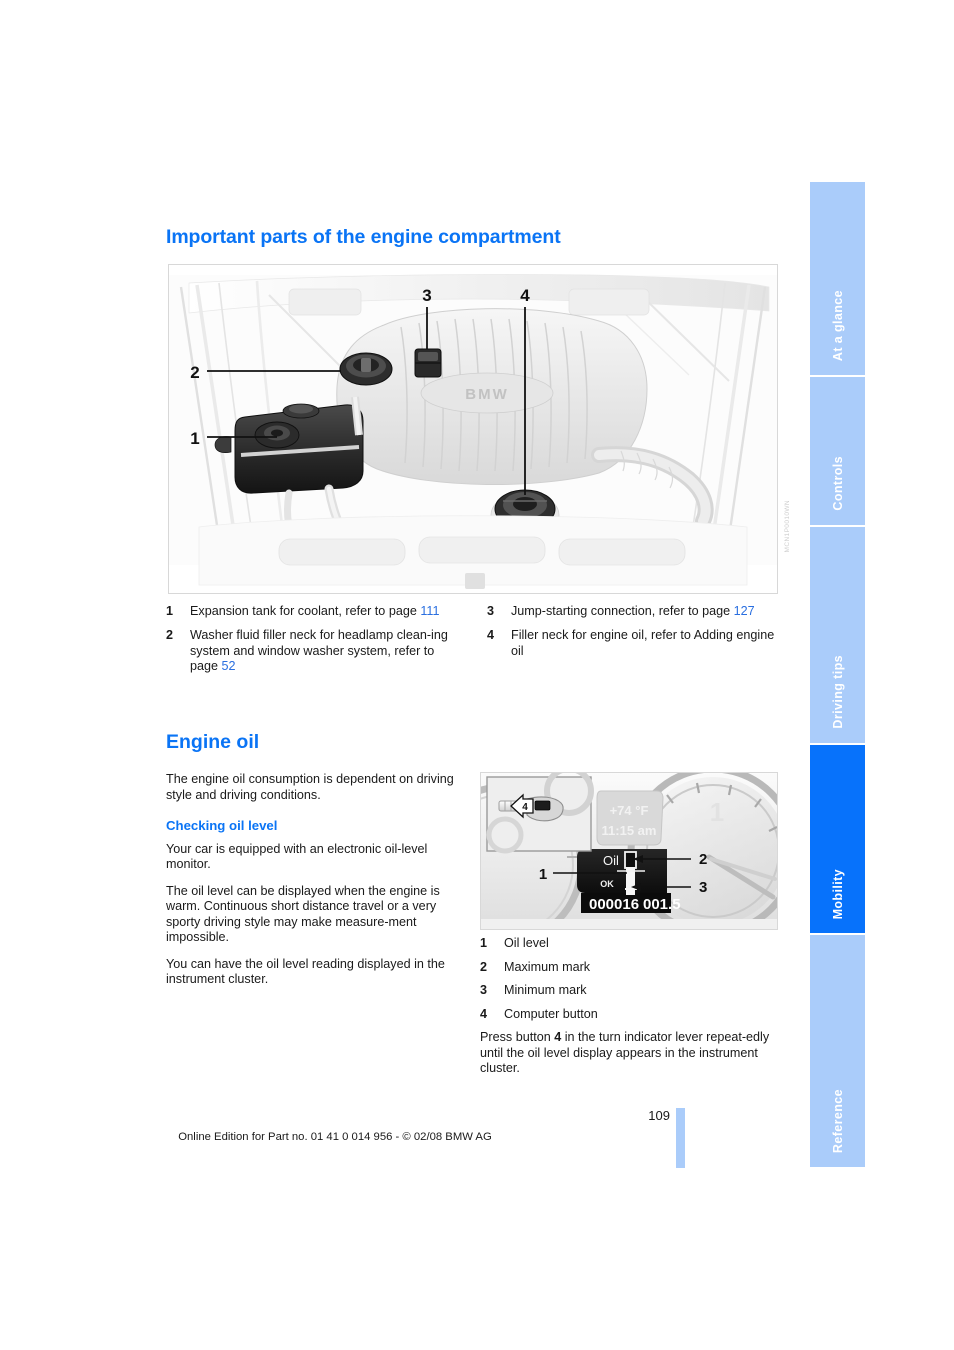 This screenshot has width=954, height=1350. Describe the element at coordinates (484, 943) in the screenshot. I see `legend-number: 1` at that location.